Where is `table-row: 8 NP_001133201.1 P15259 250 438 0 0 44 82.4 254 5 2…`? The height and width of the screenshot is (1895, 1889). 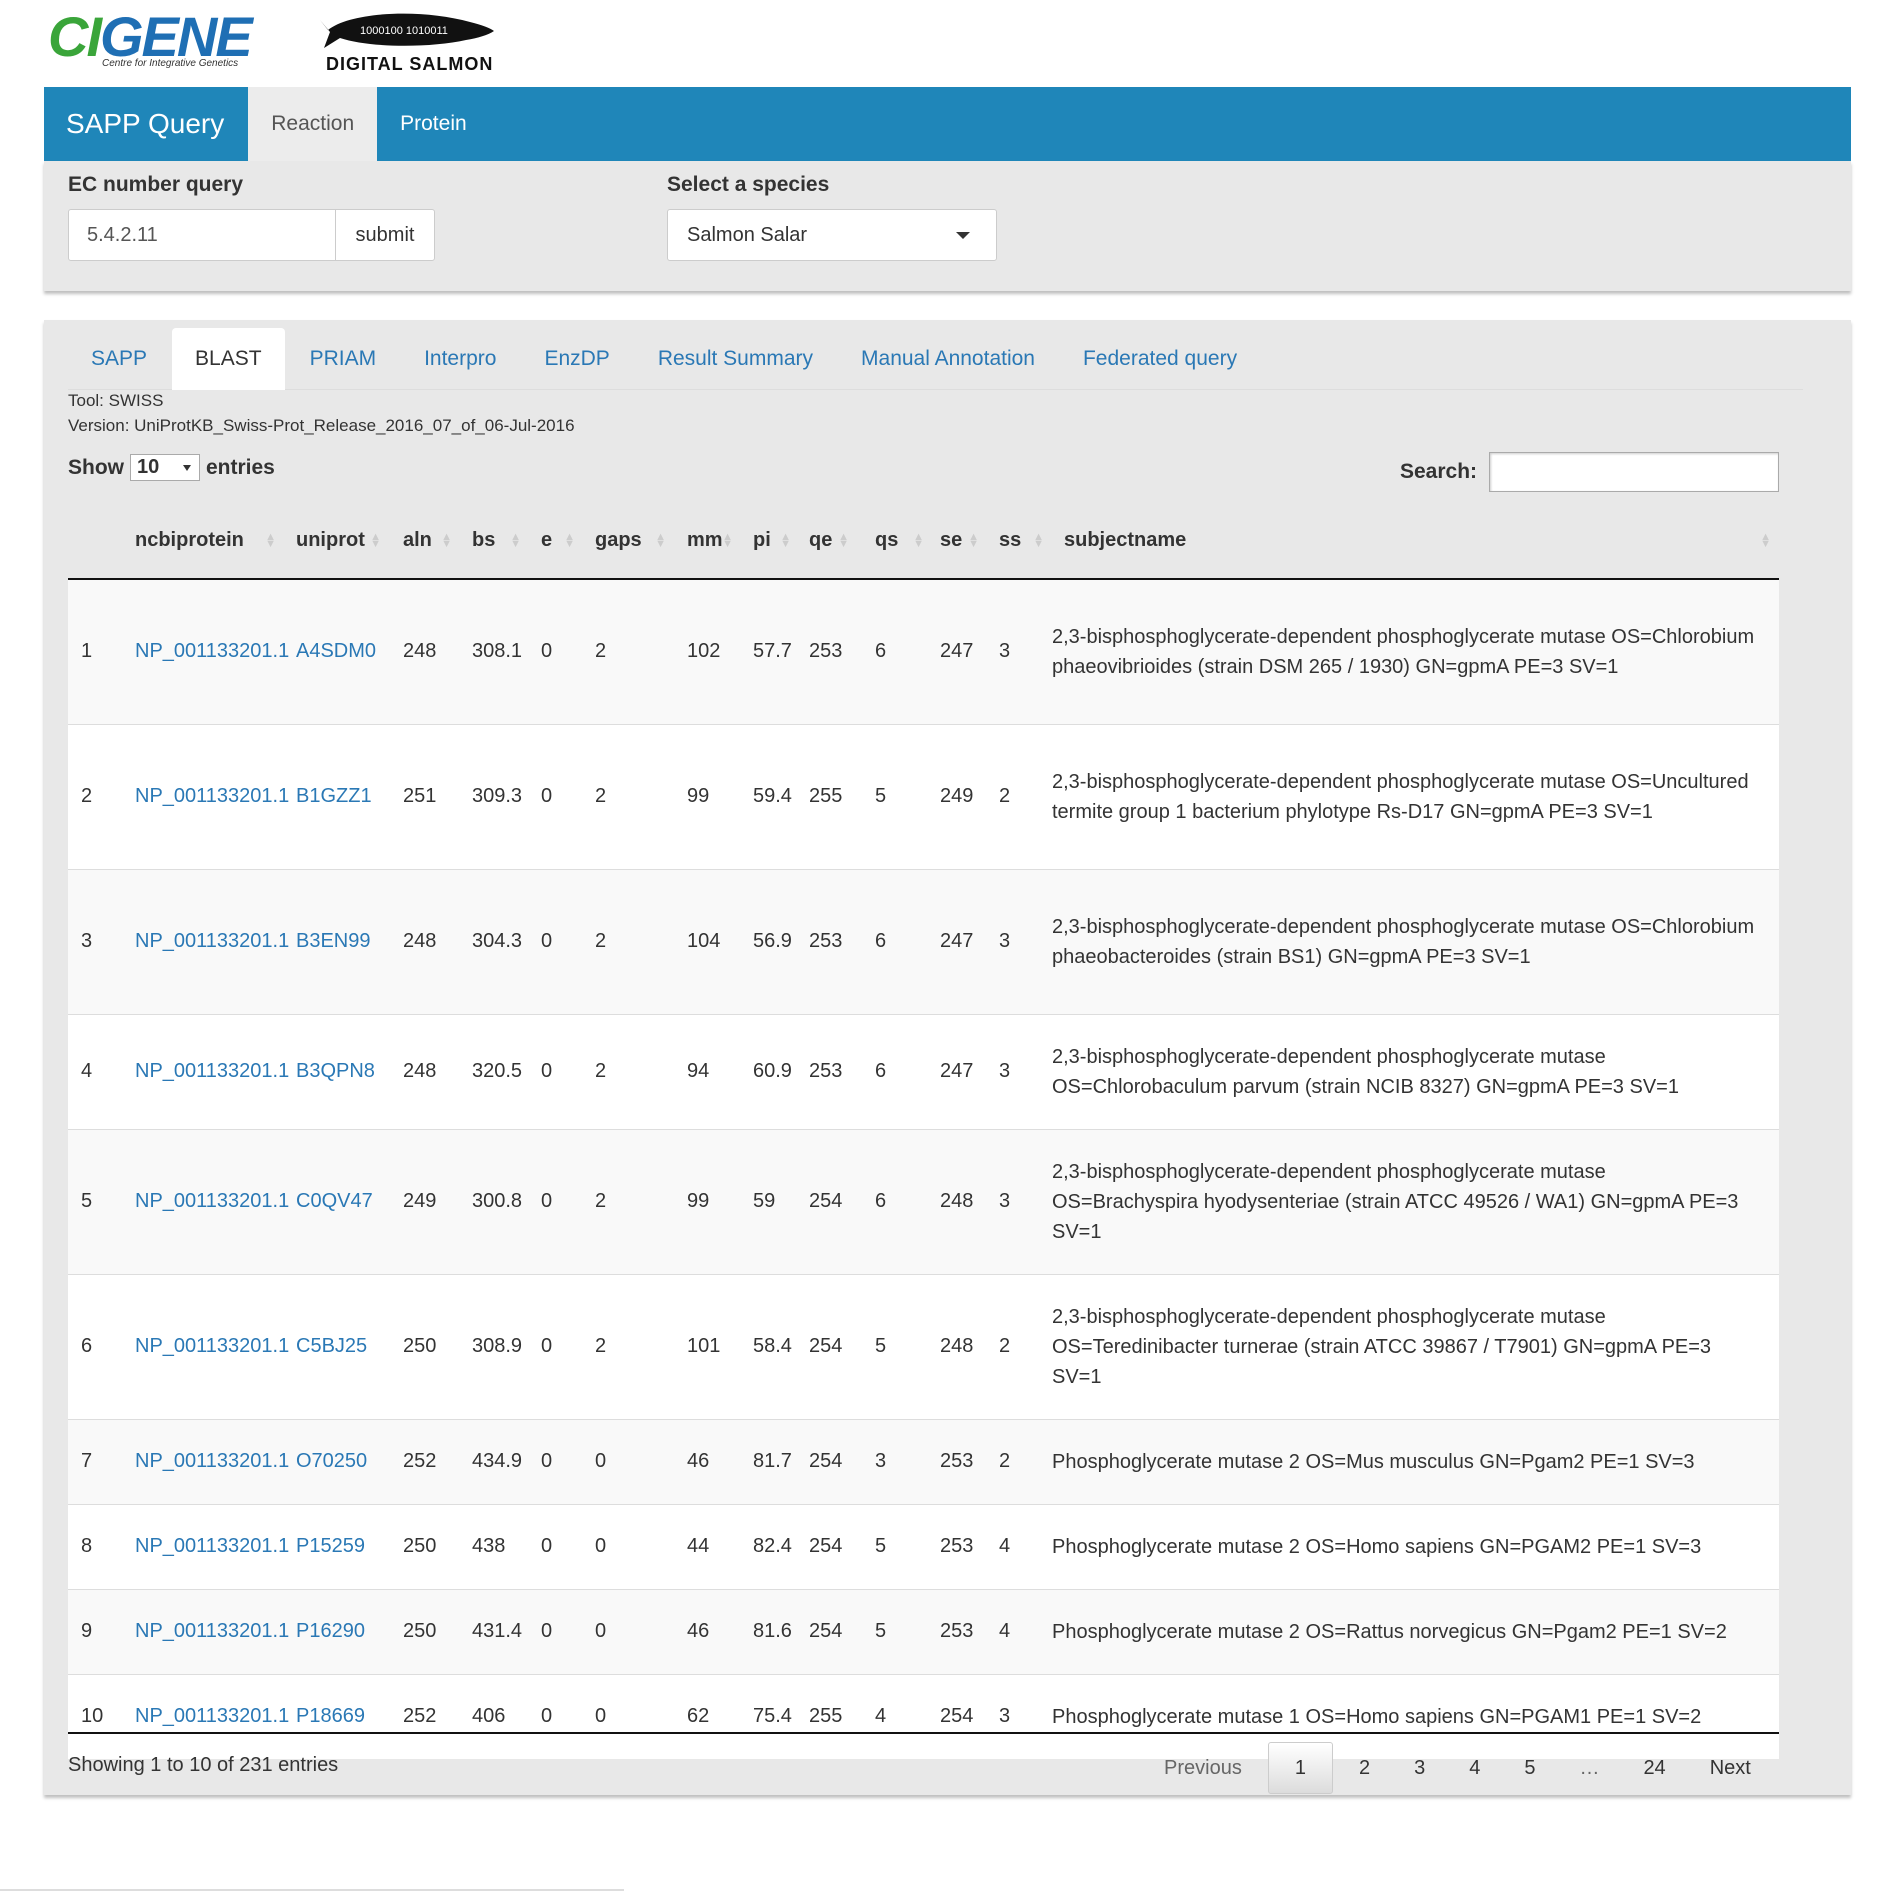
table-row: 8 NP_001133201.1 P15259 250 438 0 0 44 82.4 254 5 2… is located at coordinates (923, 1546).